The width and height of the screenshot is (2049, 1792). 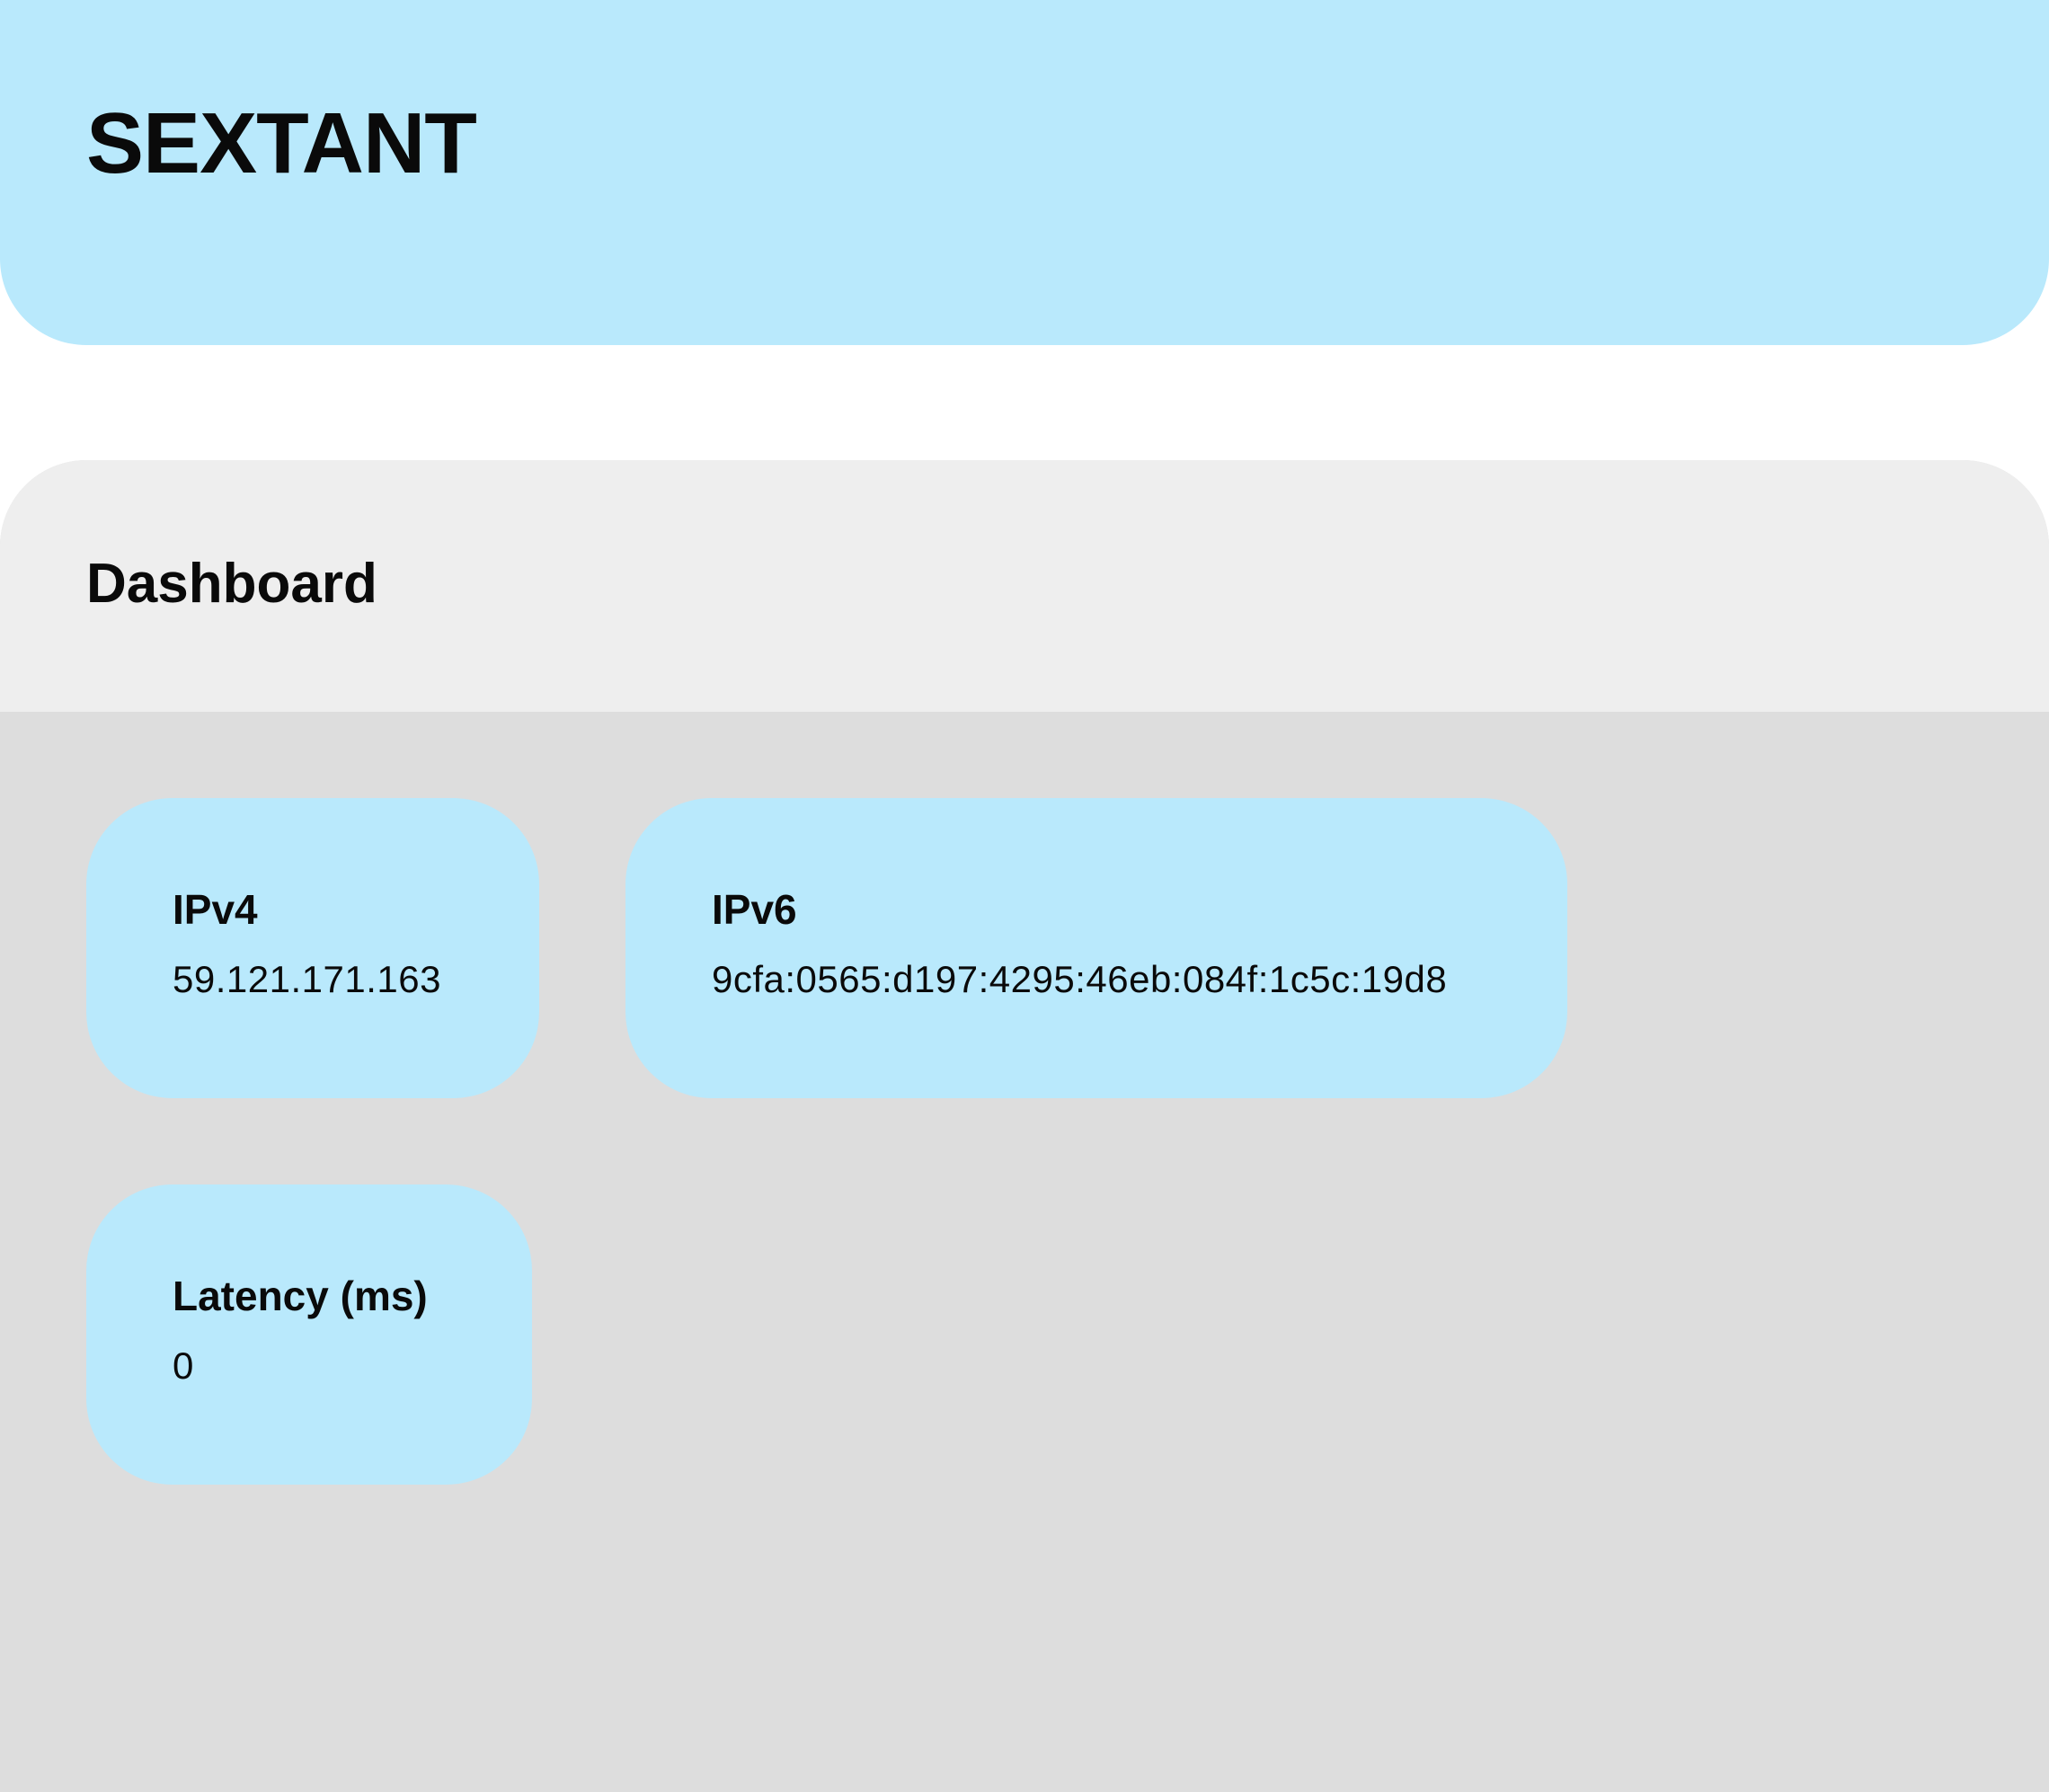 I want to click on ipv4-value: 59.121.171.163, so click(x=307, y=979).